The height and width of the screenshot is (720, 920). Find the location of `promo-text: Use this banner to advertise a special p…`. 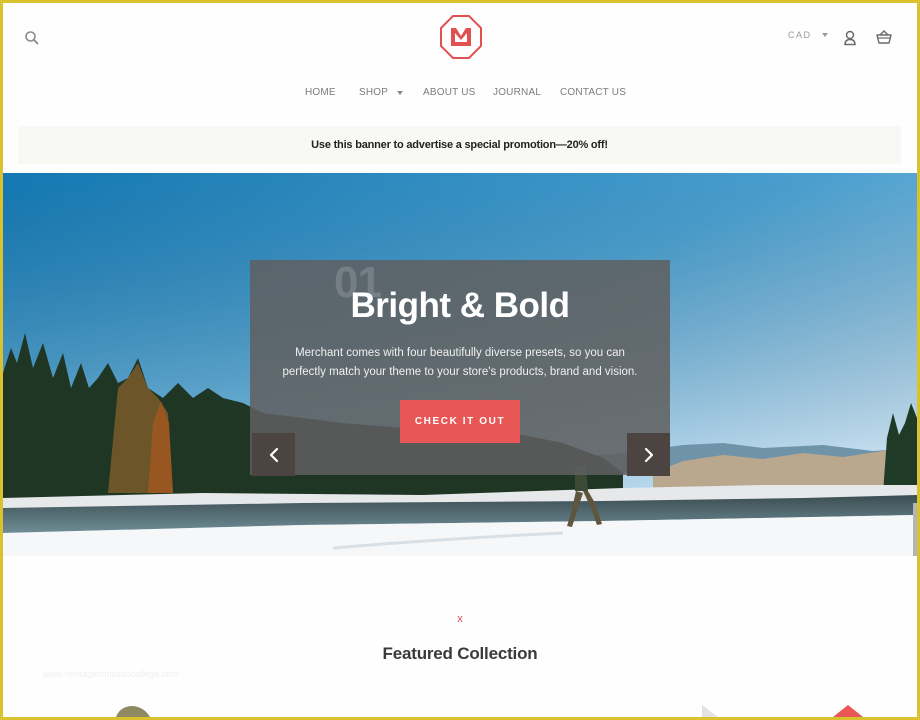

promo-text: Use this banner to advertise a special p… is located at coordinates (459, 145).